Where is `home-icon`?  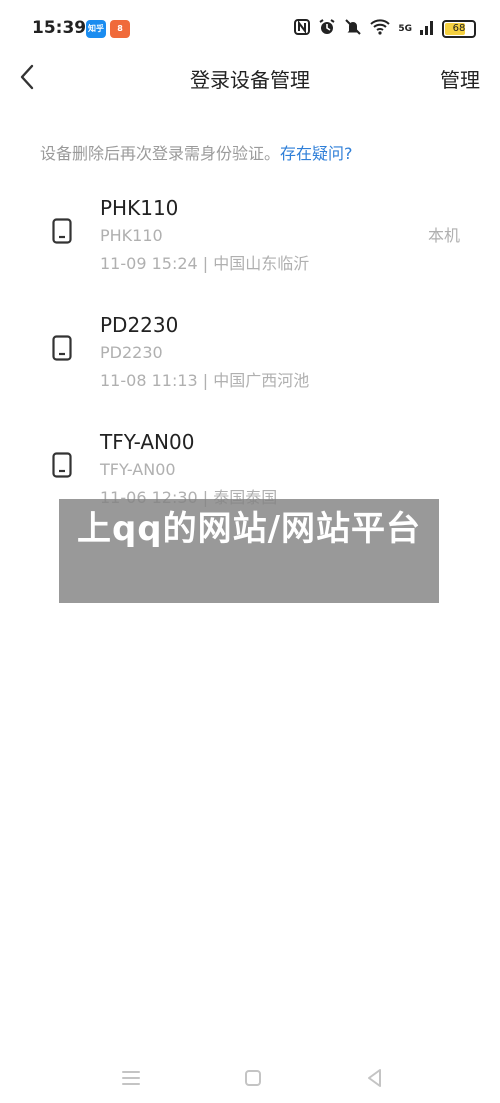
home-icon is located at coordinates (253, 1078).